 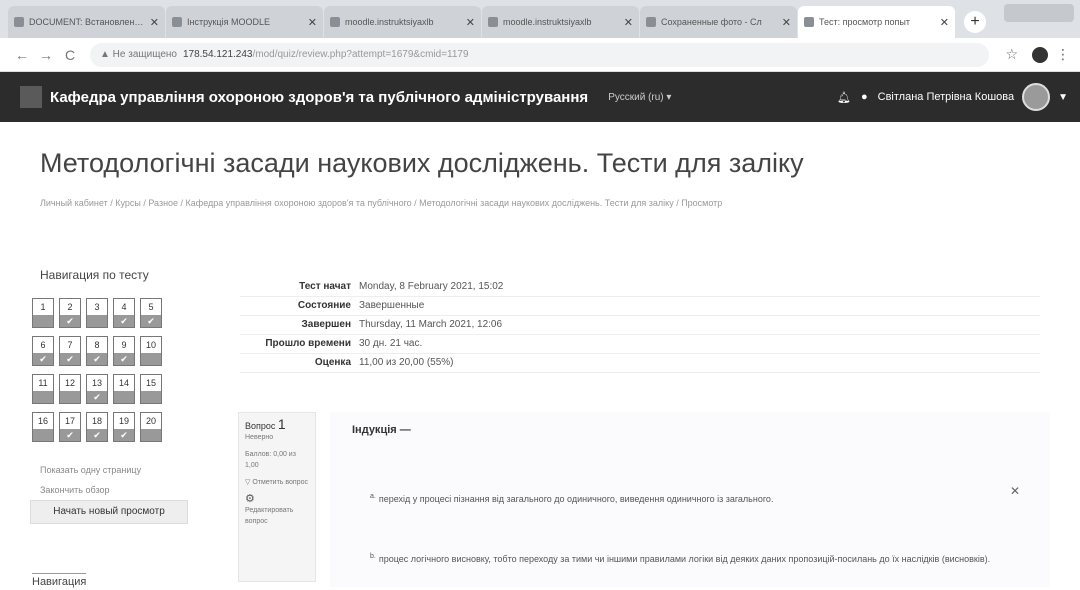 I want to click on navigation-block-title: Навигация, so click(x=59, y=580).